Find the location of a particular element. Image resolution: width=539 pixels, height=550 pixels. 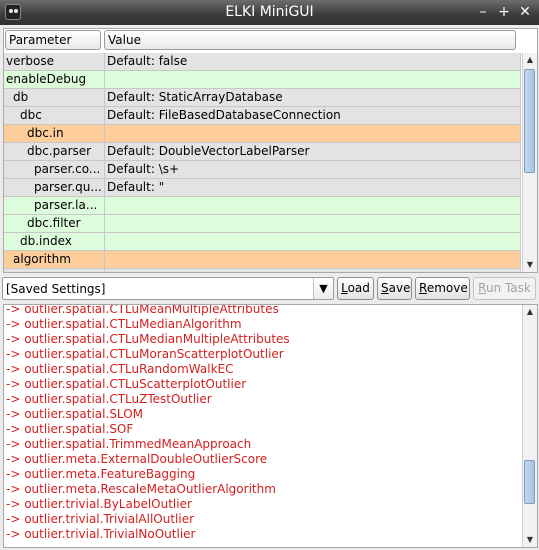

parameter-name: enableDebug is located at coordinates (54, 80).